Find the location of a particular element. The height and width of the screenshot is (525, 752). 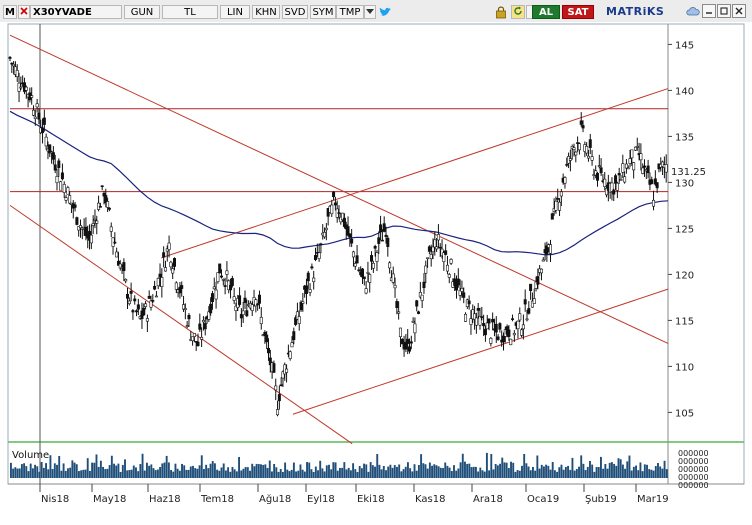

close-icon is located at coordinates (739, 11).